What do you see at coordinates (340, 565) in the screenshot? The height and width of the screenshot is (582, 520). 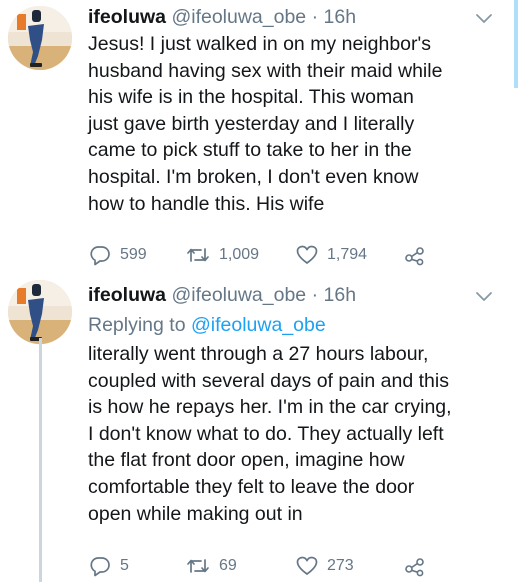 I see `like-count: 273` at bounding box center [340, 565].